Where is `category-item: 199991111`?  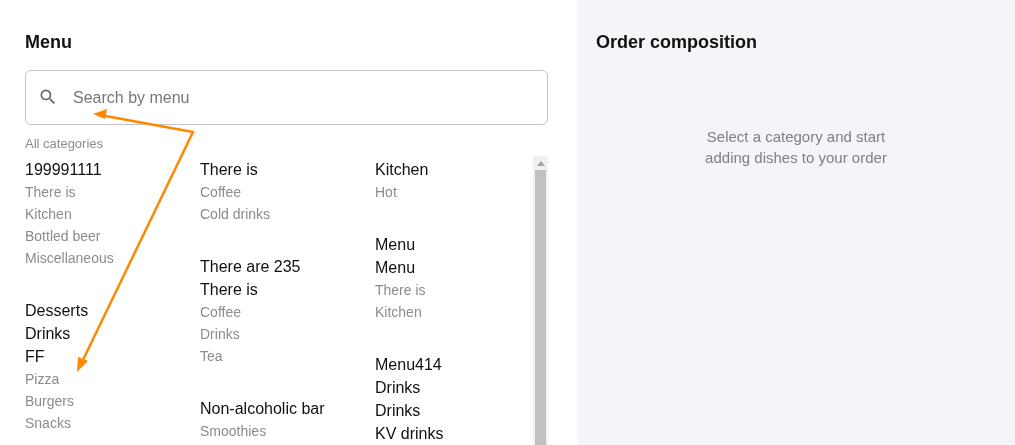
category-item: 199991111 is located at coordinates (63, 169).